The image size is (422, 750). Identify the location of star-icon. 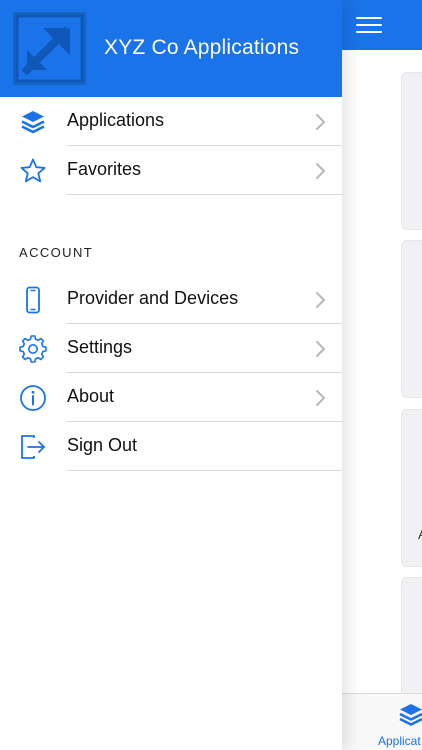
(33, 170).